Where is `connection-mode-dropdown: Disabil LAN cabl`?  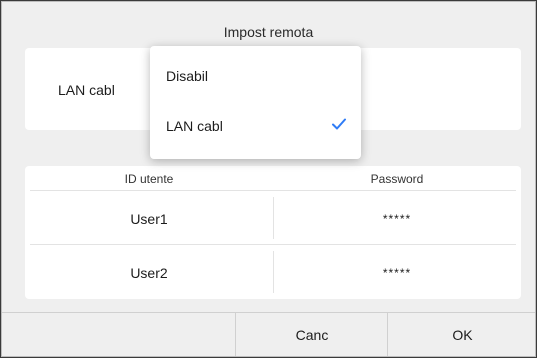
connection-mode-dropdown: Disabil LAN cabl is located at coordinates (255, 102).